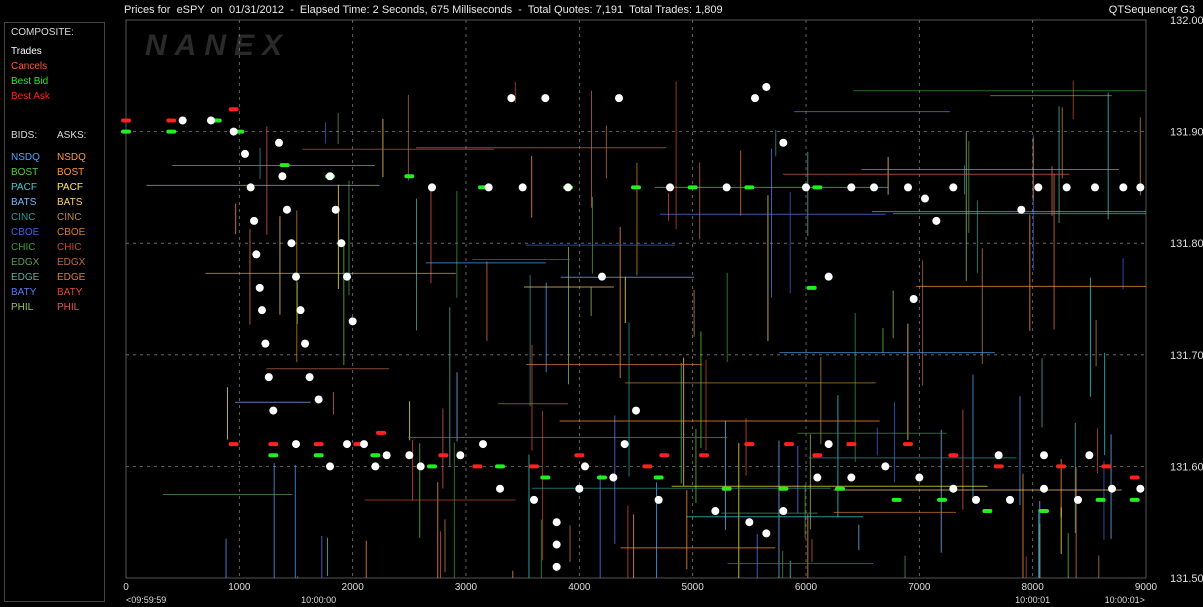 Image resolution: width=1203 pixels, height=607 pixels. I want to click on time-label: 10:00:01, so click(1032, 600).